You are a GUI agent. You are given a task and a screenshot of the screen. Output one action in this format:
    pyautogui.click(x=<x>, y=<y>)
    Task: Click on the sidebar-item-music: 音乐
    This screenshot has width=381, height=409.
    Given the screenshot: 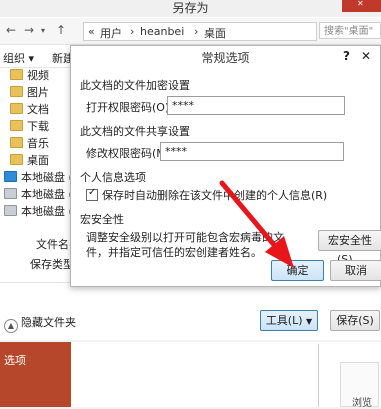 What is the action you would take?
    pyautogui.click(x=29, y=144)
    